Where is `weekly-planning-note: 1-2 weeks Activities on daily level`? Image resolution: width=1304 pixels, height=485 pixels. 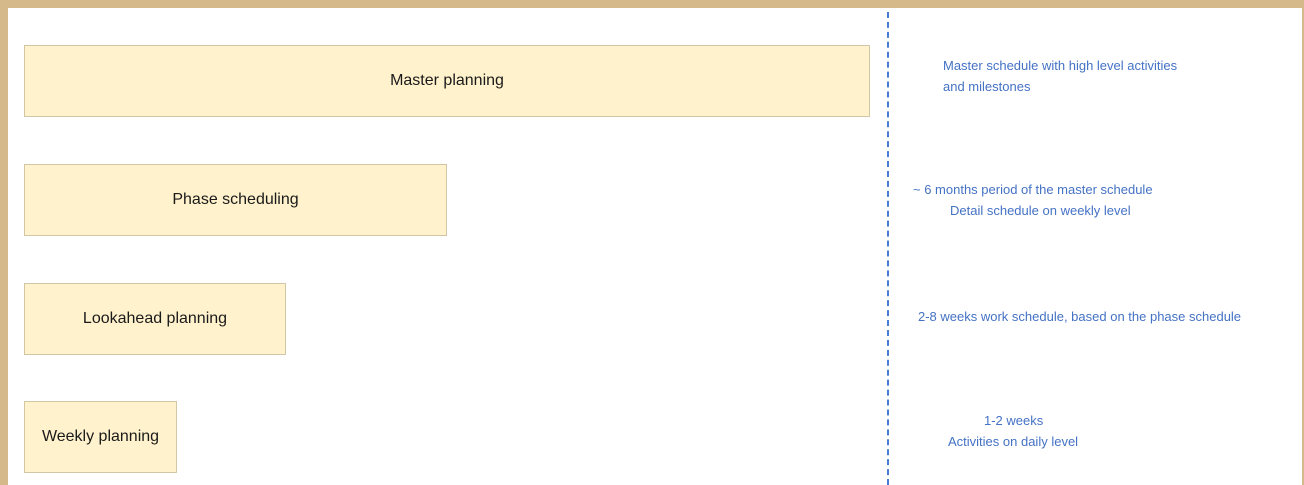 weekly-planning-note: 1-2 weeks Activities on daily level is located at coordinates (1013, 431).